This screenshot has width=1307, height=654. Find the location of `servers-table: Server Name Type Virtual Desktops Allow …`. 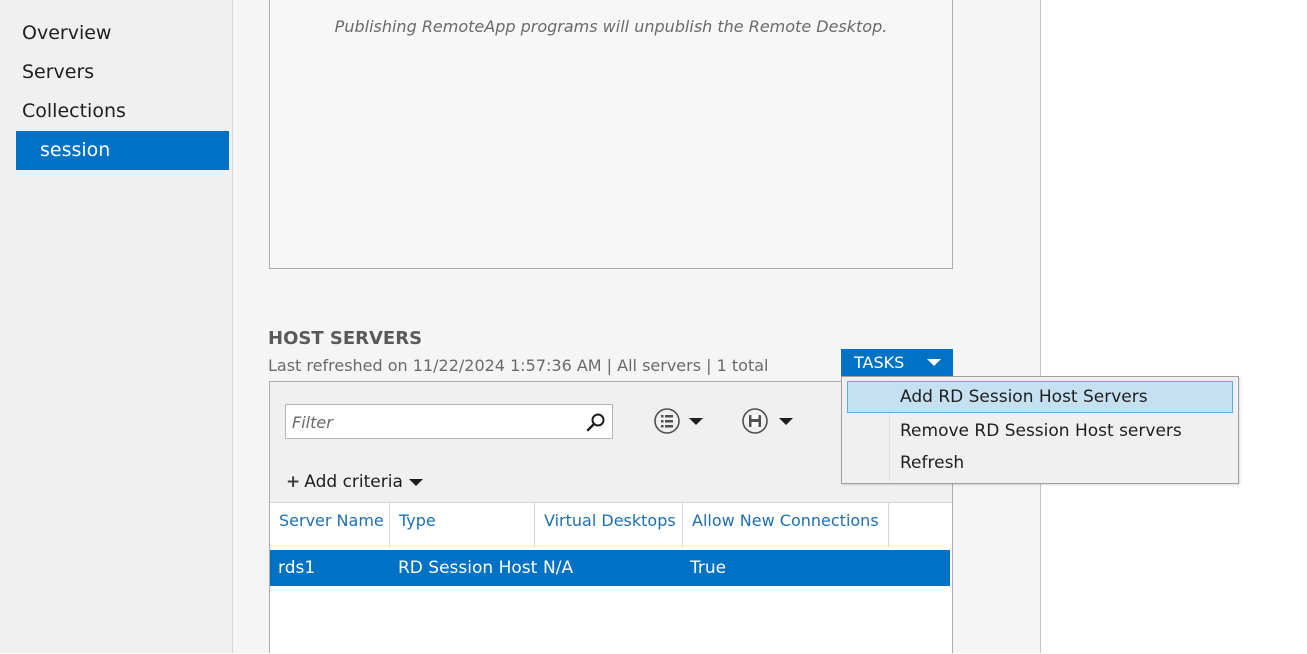

servers-table: Server Name Type Virtual Desktops Allow … is located at coordinates (611, 578).